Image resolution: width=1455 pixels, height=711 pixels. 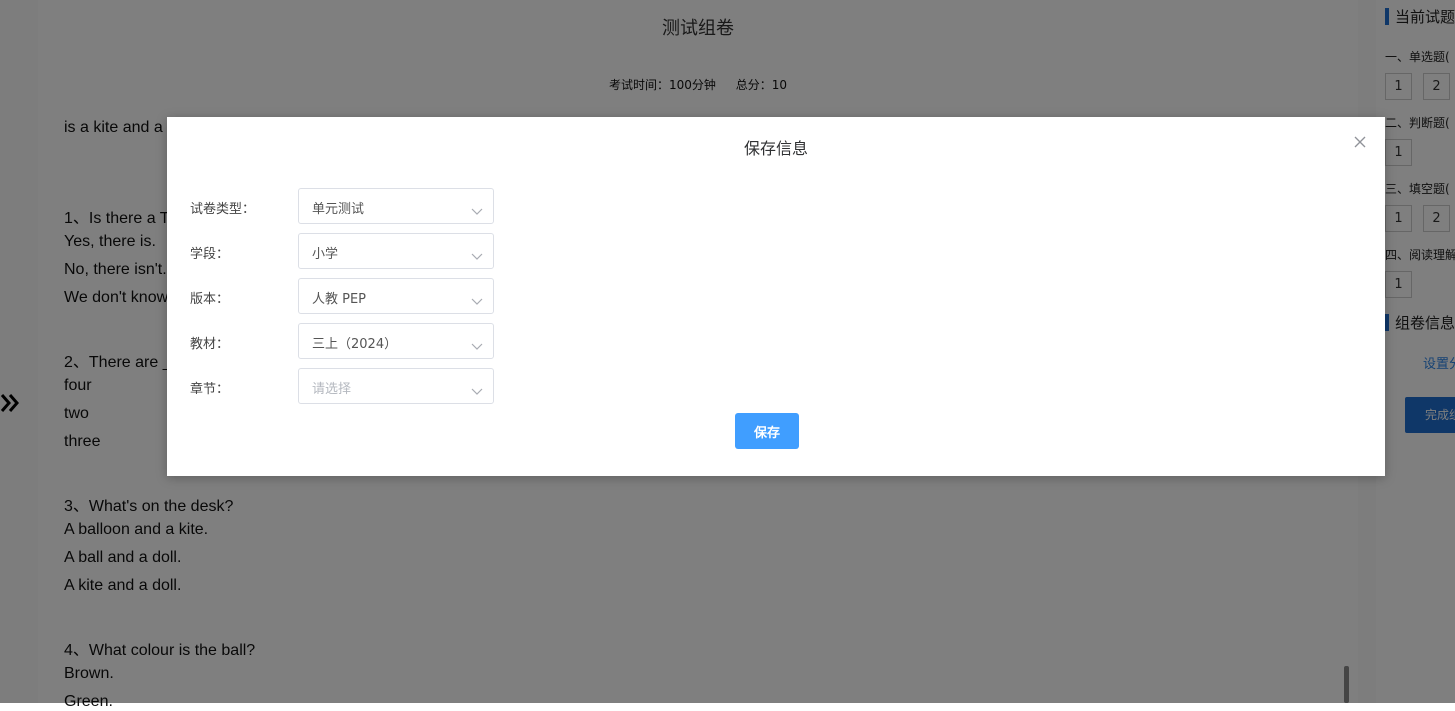 I want to click on close-icon, so click(x=1360, y=141).